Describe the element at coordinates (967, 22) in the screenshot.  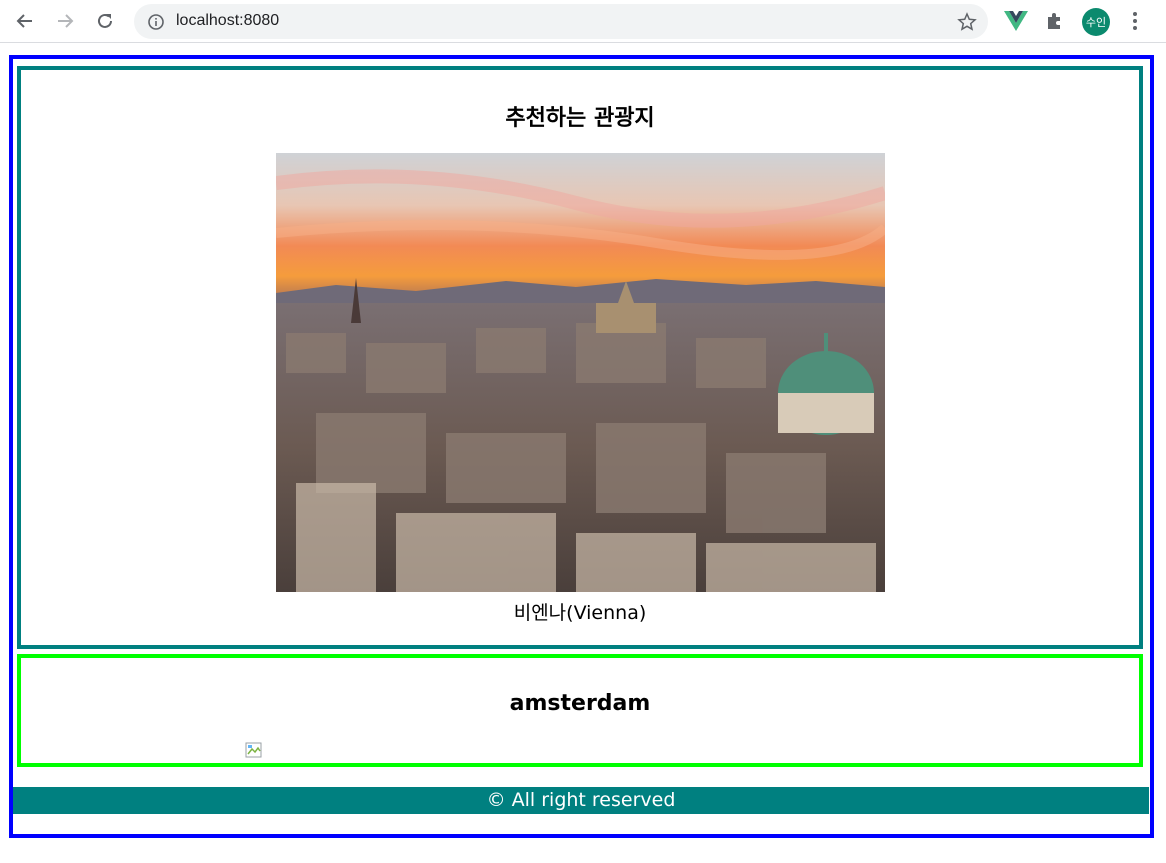
I see `star-icon` at that location.